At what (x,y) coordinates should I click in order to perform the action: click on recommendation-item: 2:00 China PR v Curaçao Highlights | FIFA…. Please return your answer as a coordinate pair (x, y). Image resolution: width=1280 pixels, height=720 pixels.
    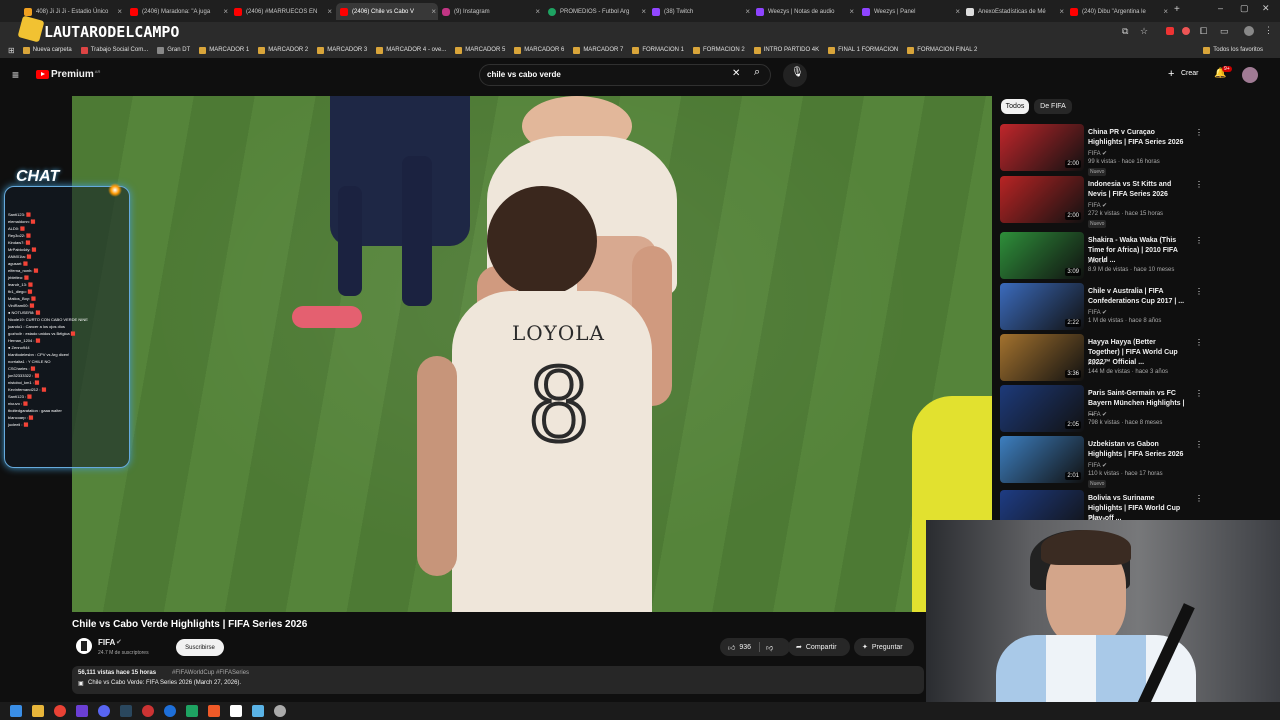
    Looking at the image, I should click on (1101, 150).